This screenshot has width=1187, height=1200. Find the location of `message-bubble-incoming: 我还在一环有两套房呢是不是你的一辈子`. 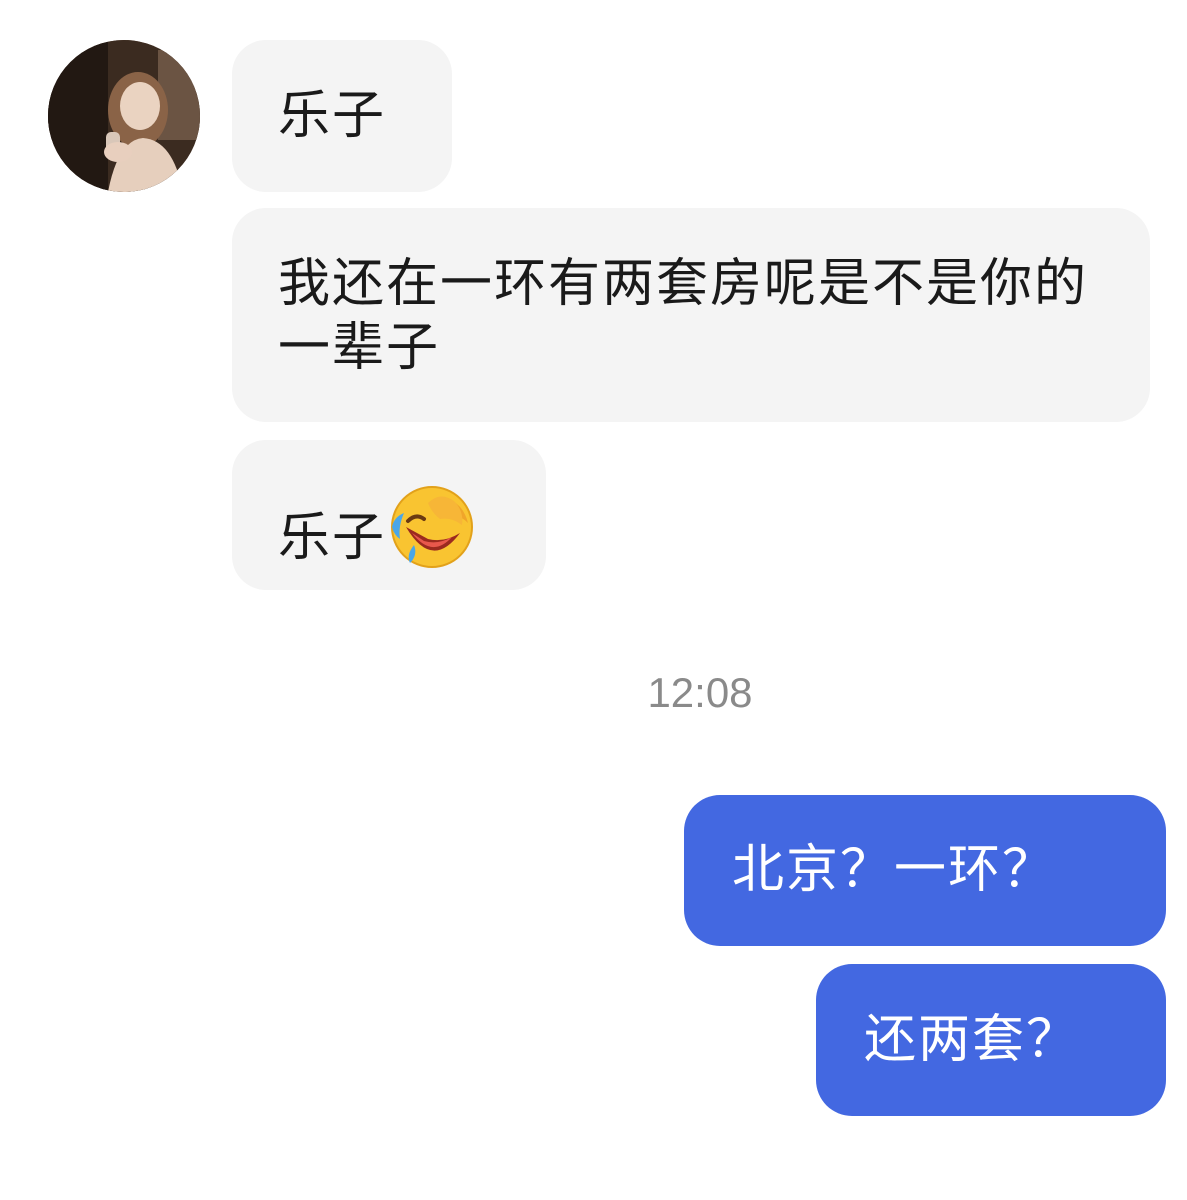

message-bubble-incoming: 我还在一环有两套房呢是不是你的一辈子 is located at coordinates (691, 315).